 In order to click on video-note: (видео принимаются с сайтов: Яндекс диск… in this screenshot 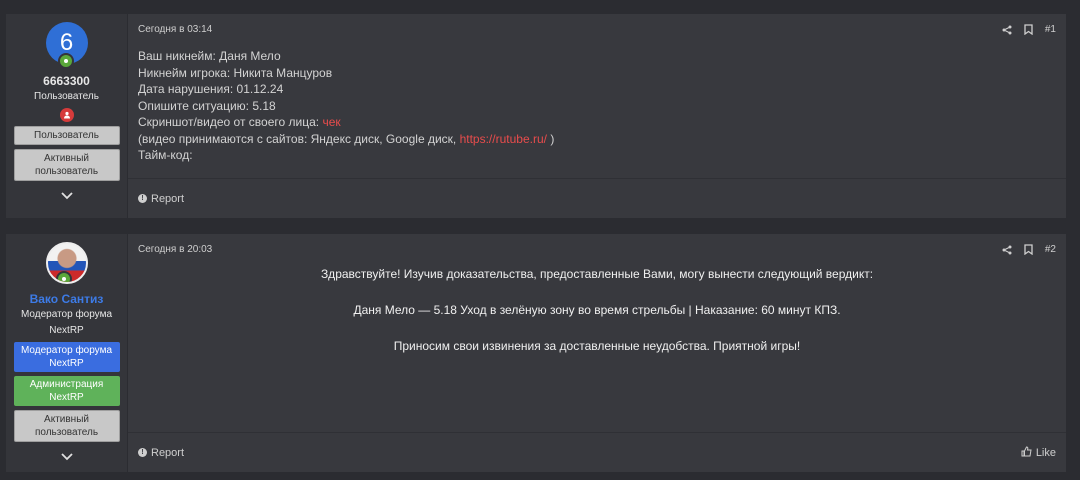, I will do `click(297, 138)`.